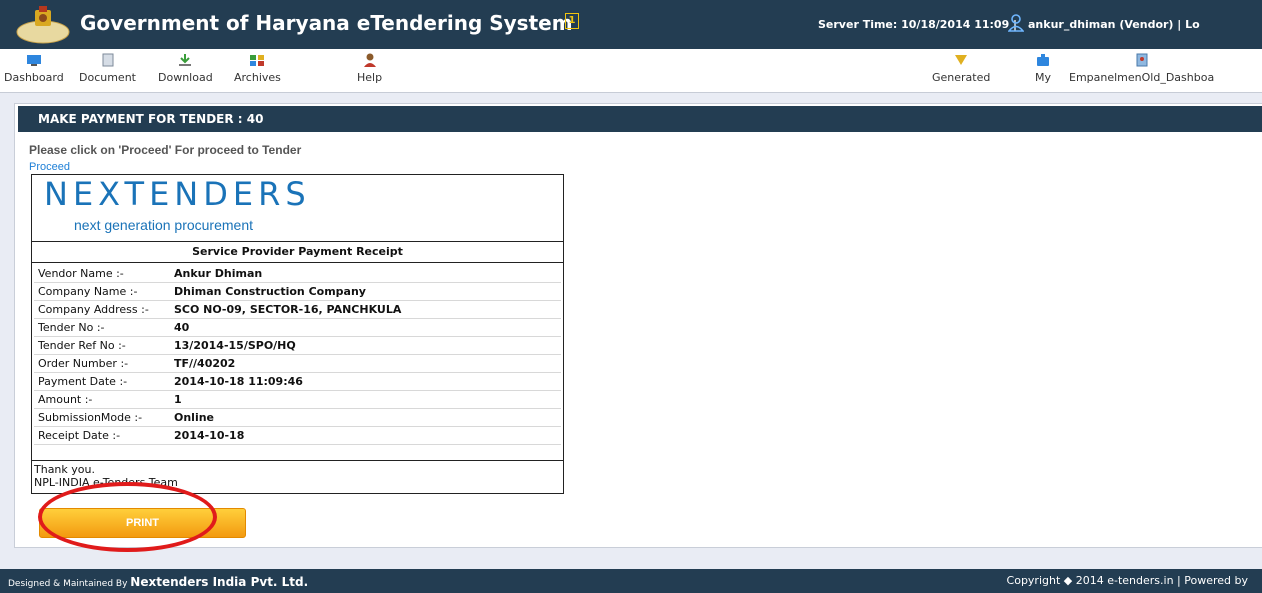 This screenshot has width=1262, height=593. Describe the element at coordinates (49, 167) in the screenshot. I see `proceed-link: Proceed` at that location.